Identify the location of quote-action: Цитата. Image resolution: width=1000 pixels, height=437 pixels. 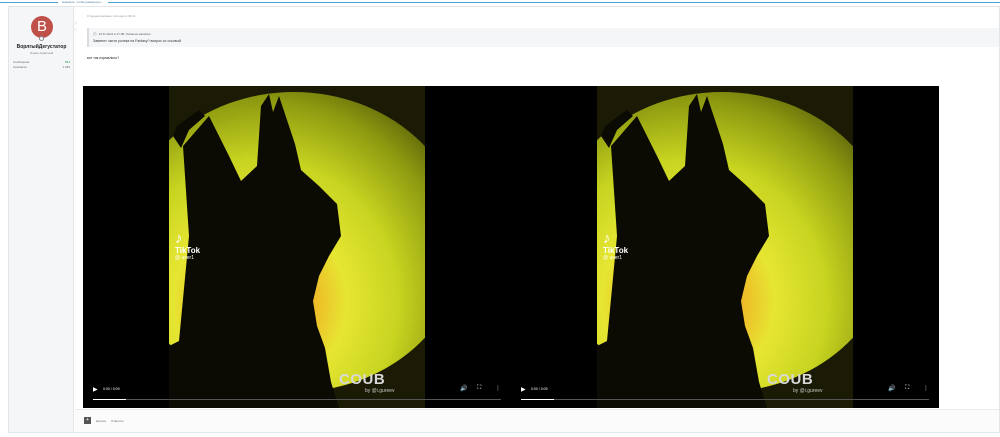
(101, 421).